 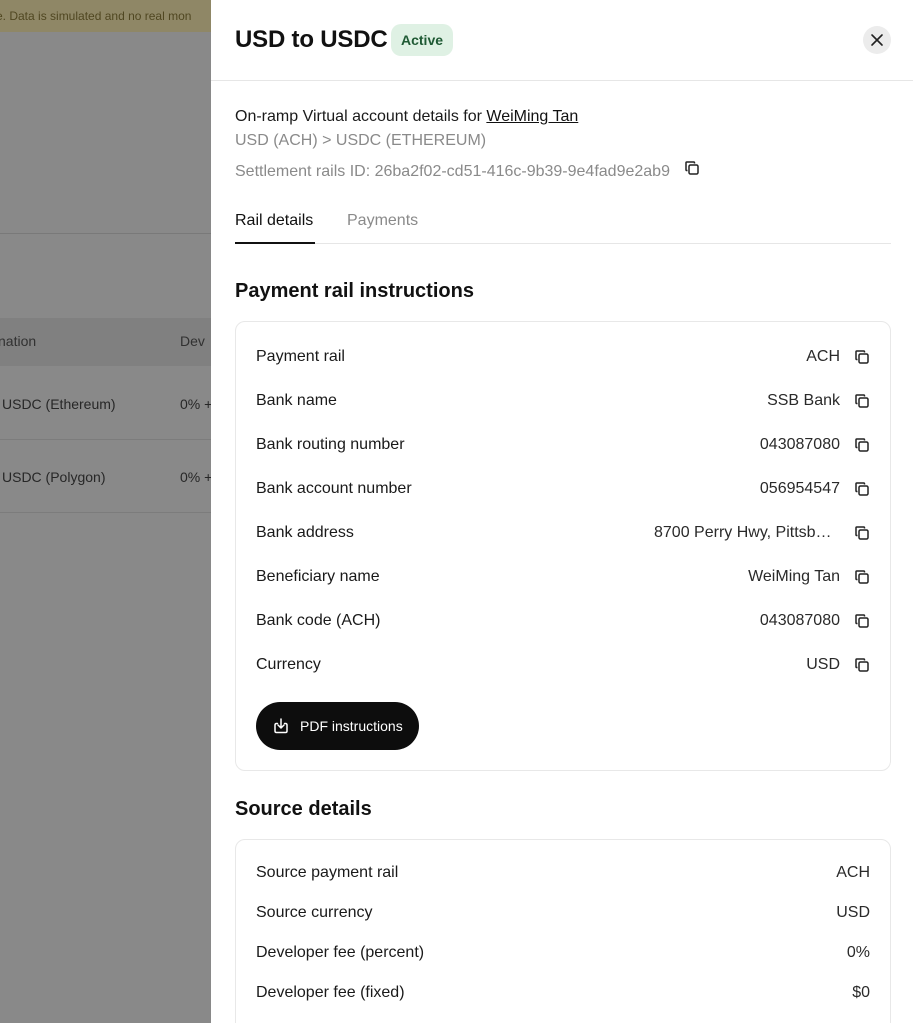 I want to click on detail-row: Source payment rail ACH, so click(x=563, y=873).